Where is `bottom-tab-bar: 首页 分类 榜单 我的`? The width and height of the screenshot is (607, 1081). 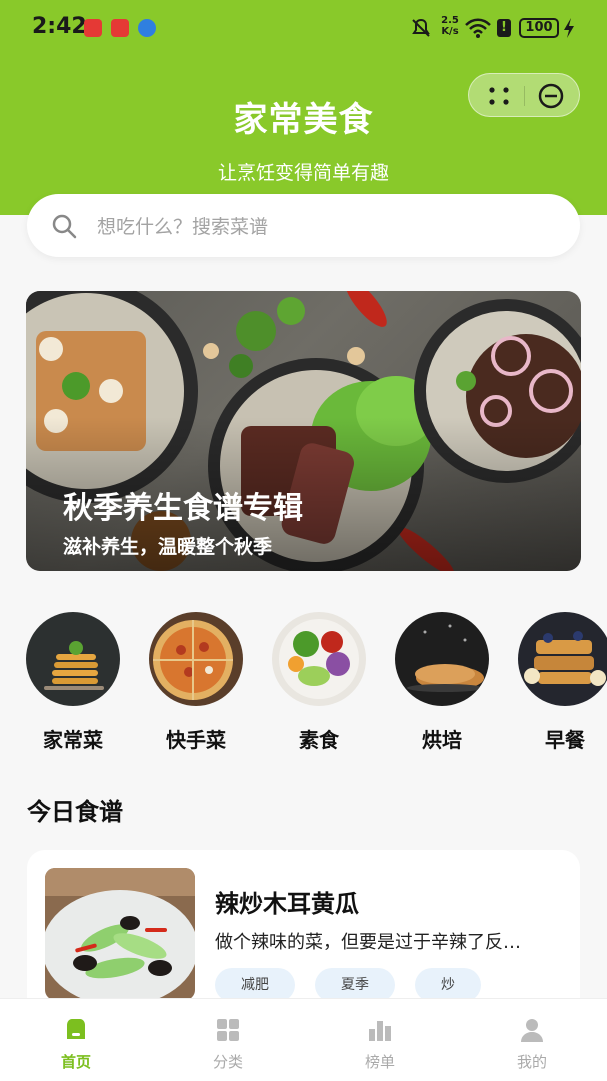 bottom-tab-bar: 首页 分类 榜单 我的 is located at coordinates (303, 1039).